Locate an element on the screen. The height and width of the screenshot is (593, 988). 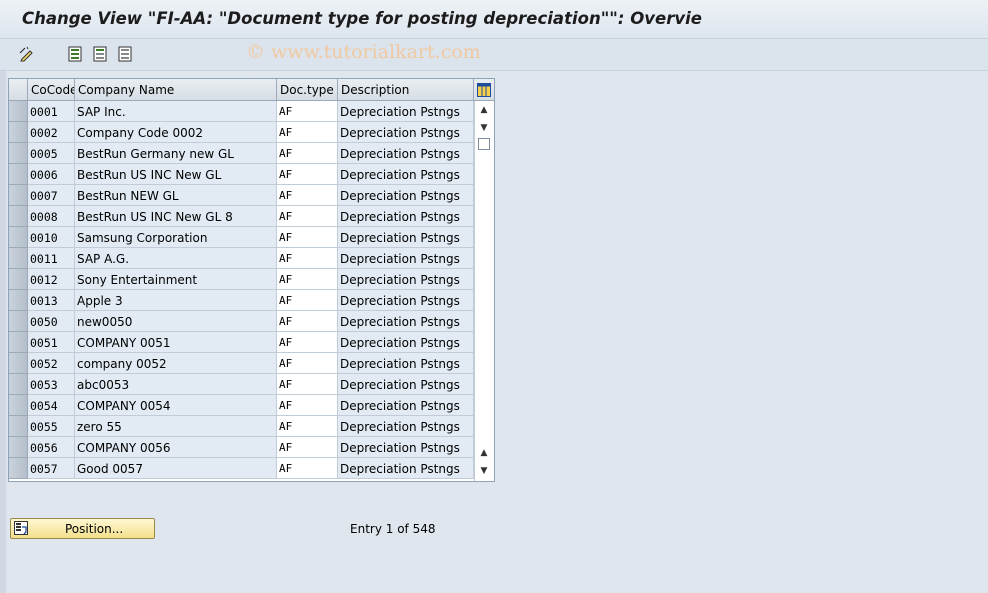
cell-company-name: new0050 is located at coordinates (176, 321).